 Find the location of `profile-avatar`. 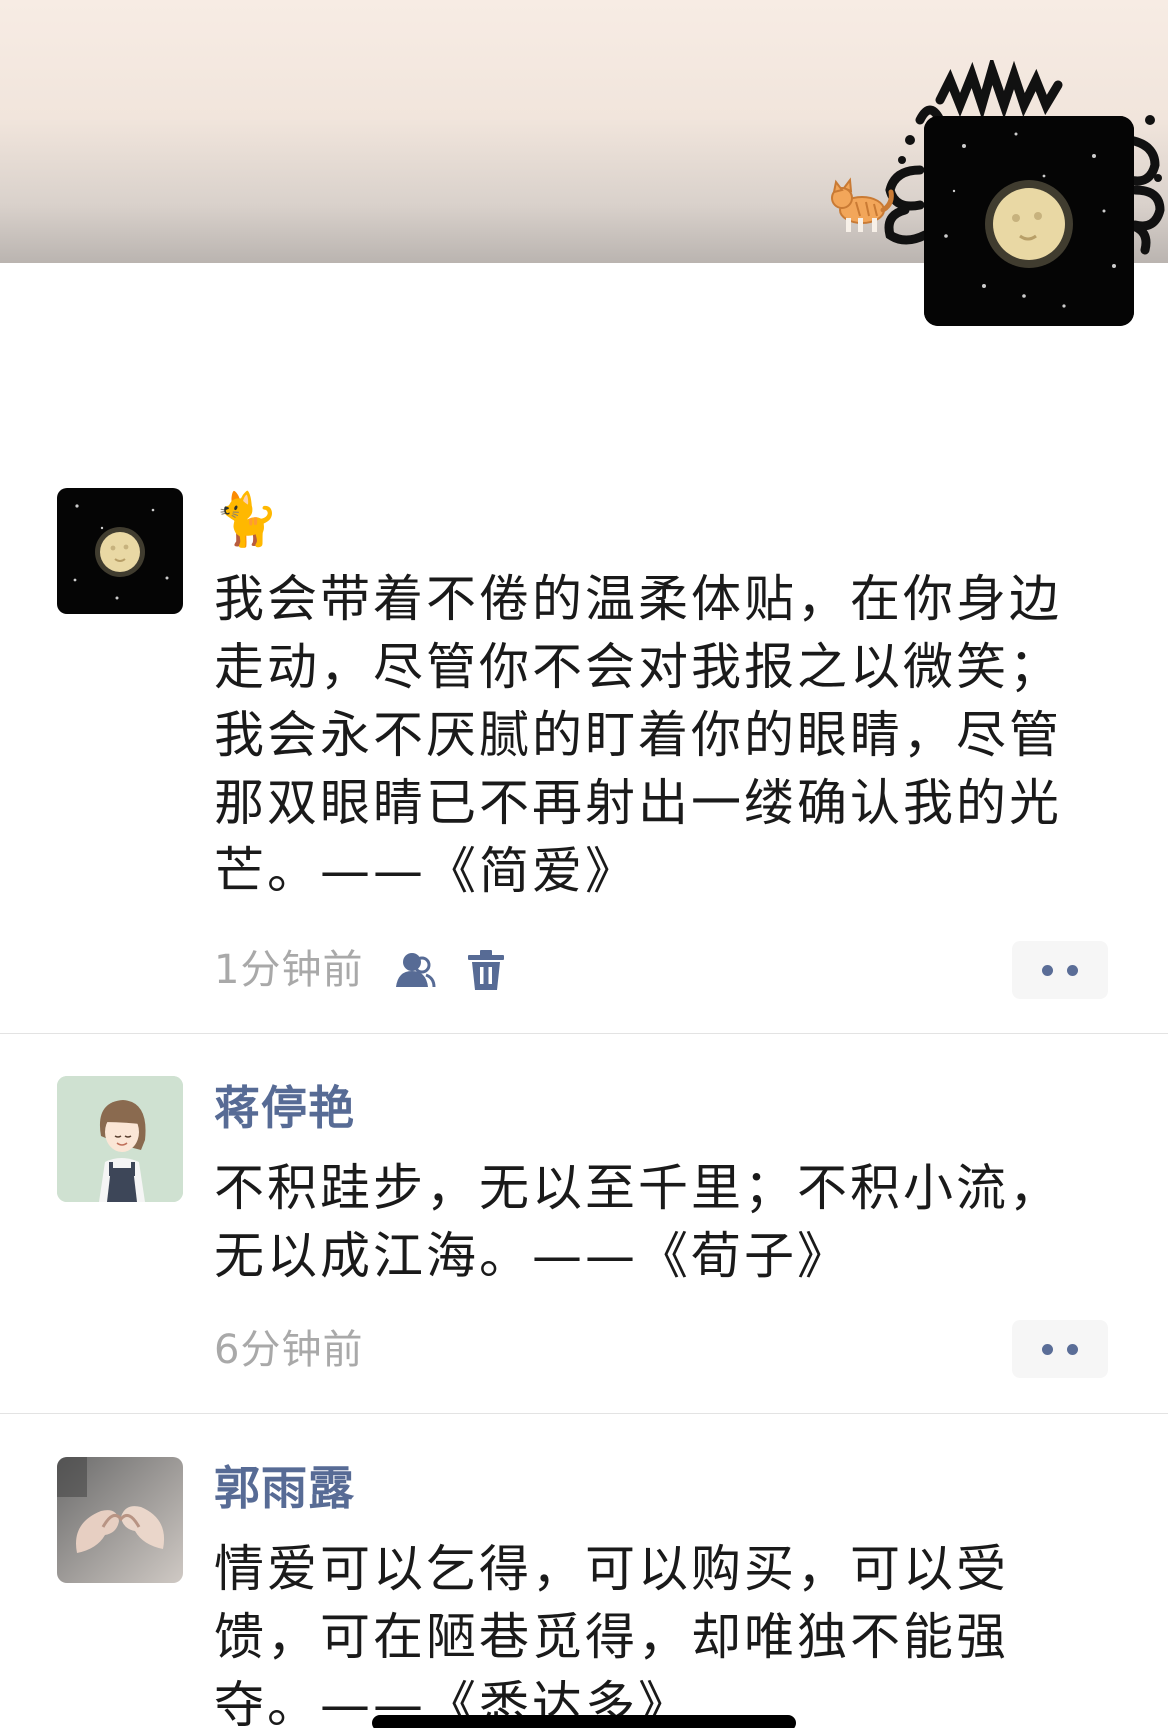

profile-avatar is located at coordinates (1029, 221).